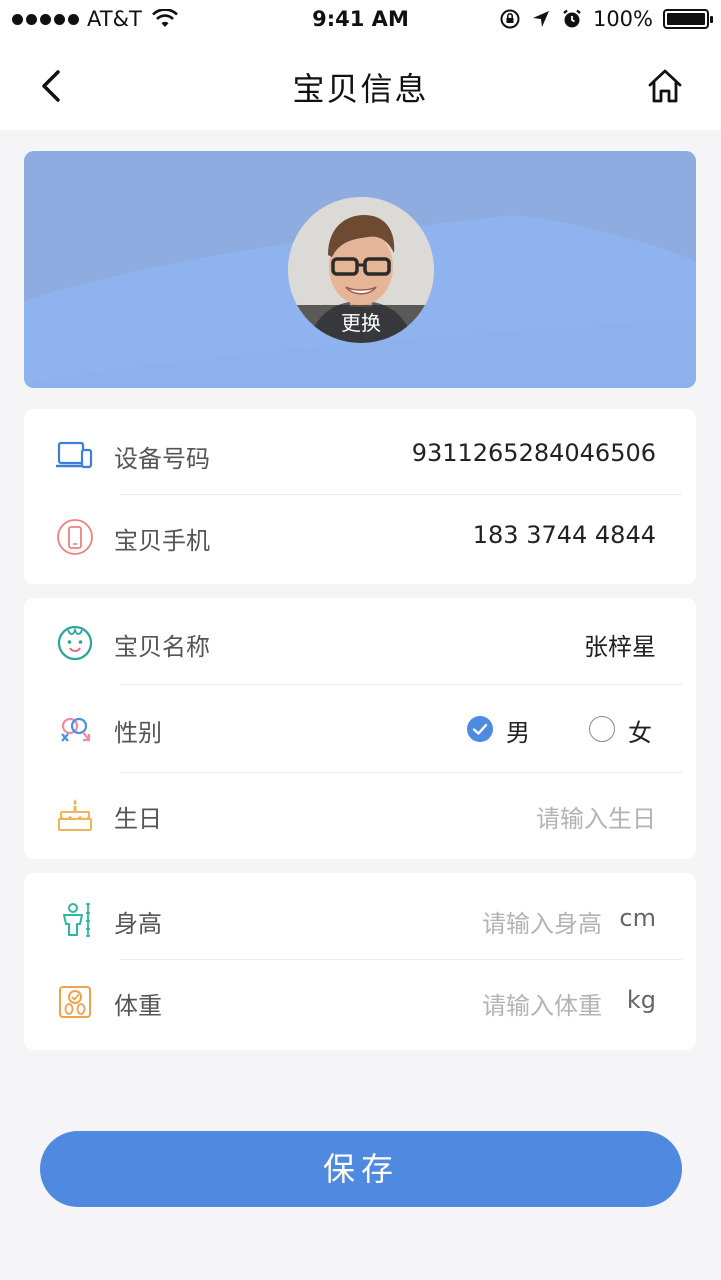 This screenshot has width=721, height=1280. Describe the element at coordinates (360, 454) in the screenshot. I see `device-number-row: 设备号码 9311265284046506` at that location.